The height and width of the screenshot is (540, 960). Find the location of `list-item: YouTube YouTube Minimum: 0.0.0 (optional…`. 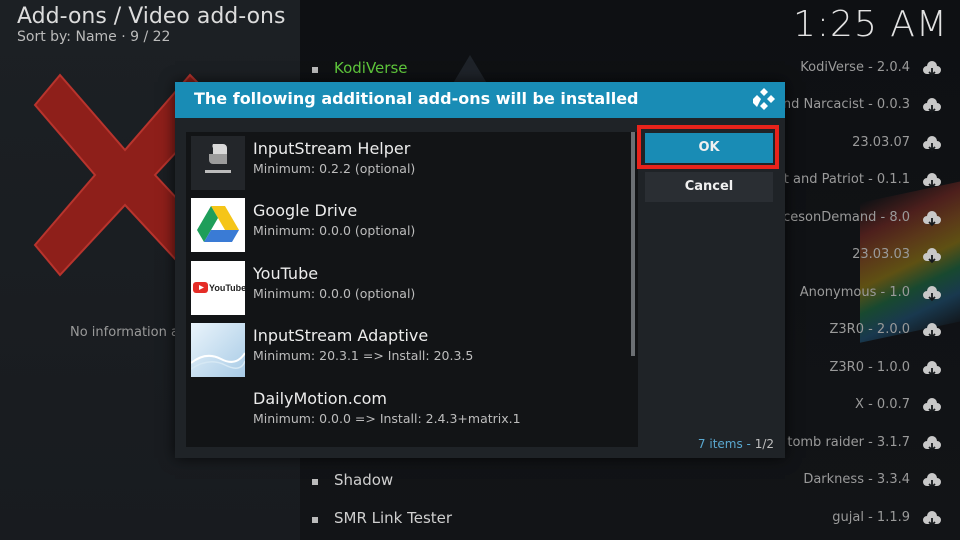

list-item: YouTube YouTube Minimum: 0.0.0 (optional… is located at coordinates (410, 289).